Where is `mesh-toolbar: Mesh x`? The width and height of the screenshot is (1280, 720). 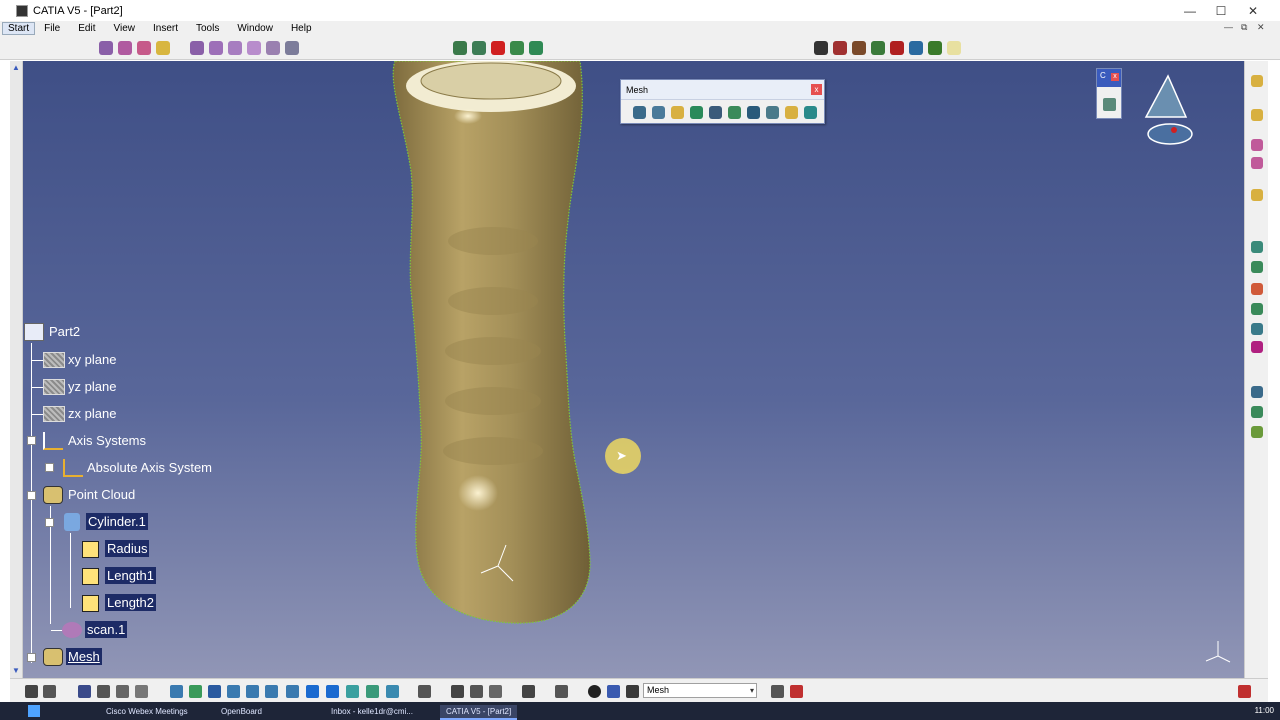 mesh-toolbar: Mesh x is located at coordinates (722, 101).